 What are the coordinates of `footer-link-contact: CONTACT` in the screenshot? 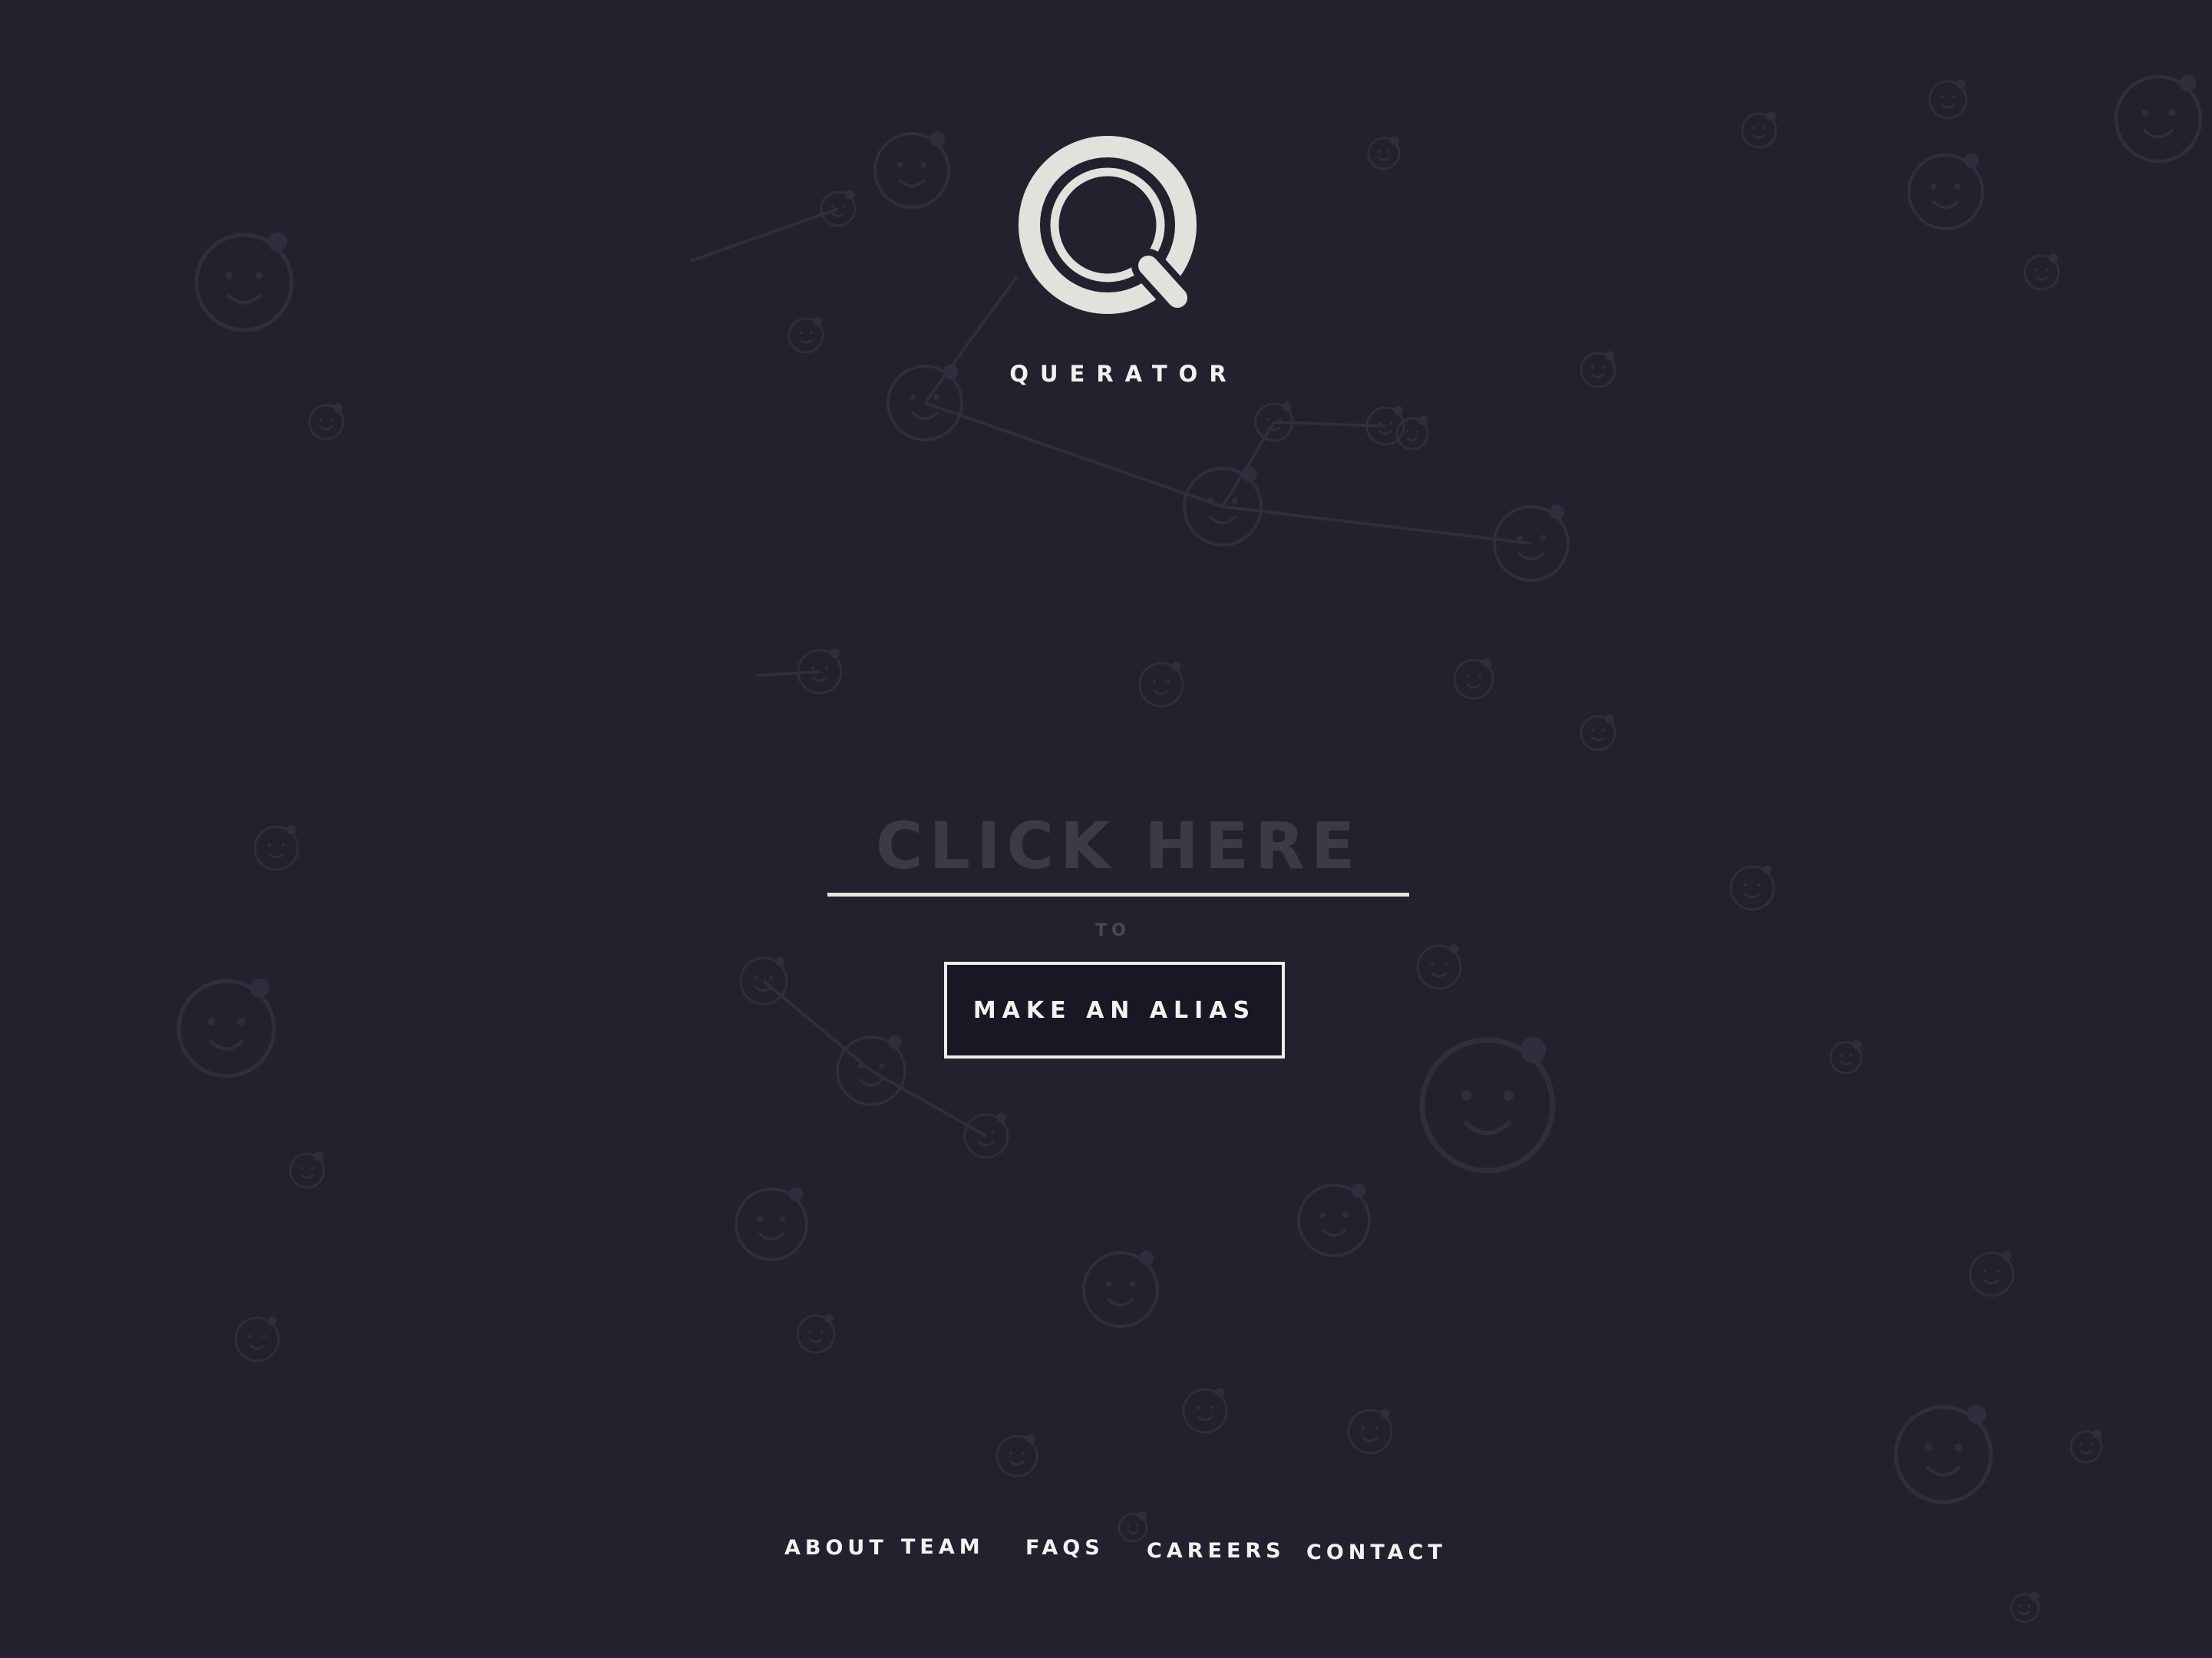 It's located at (1376, 1552).